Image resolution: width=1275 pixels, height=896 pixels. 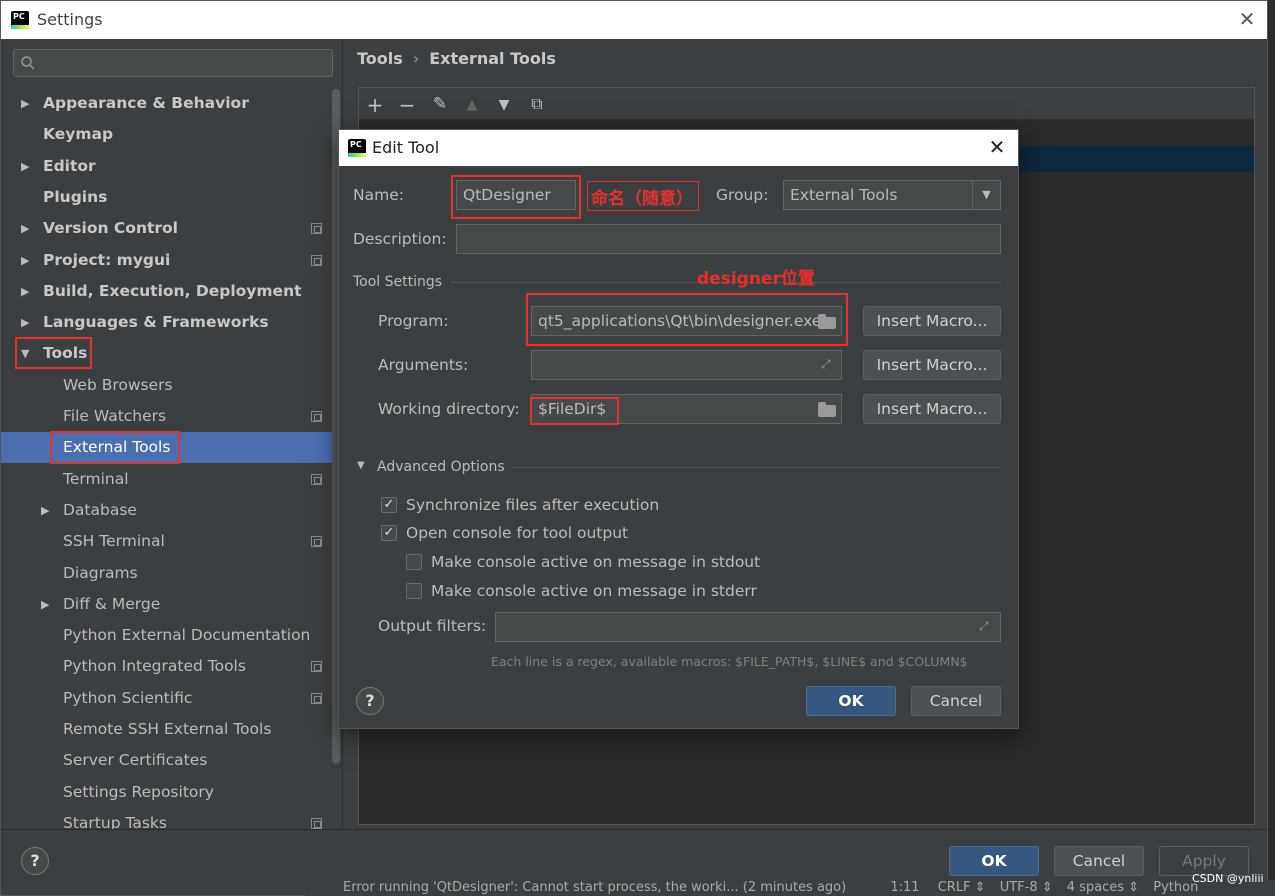 I want to click on arrow-up-icon: ▲, so click(x=472, y=105).